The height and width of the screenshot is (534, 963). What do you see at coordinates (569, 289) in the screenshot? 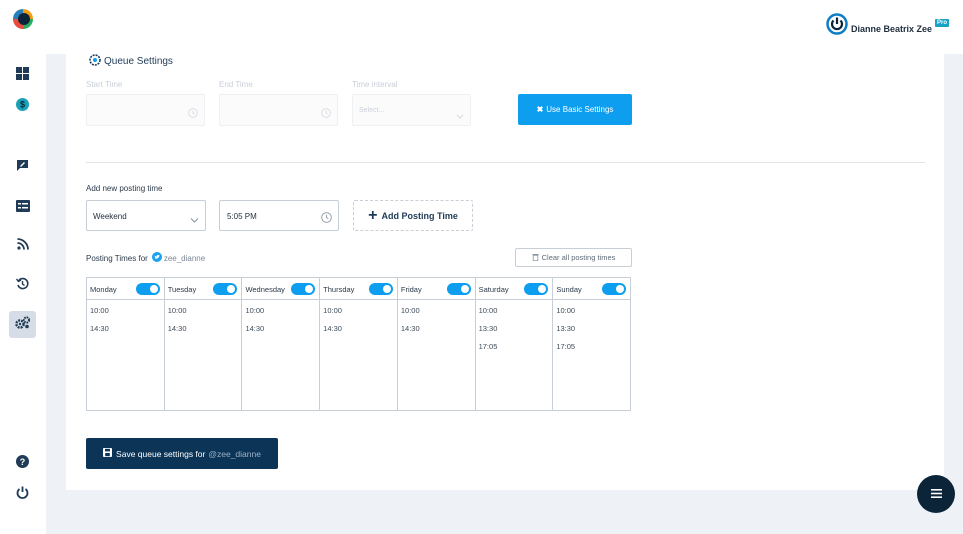
I see `day-name: Sunday` at bounding box center [569, 289].